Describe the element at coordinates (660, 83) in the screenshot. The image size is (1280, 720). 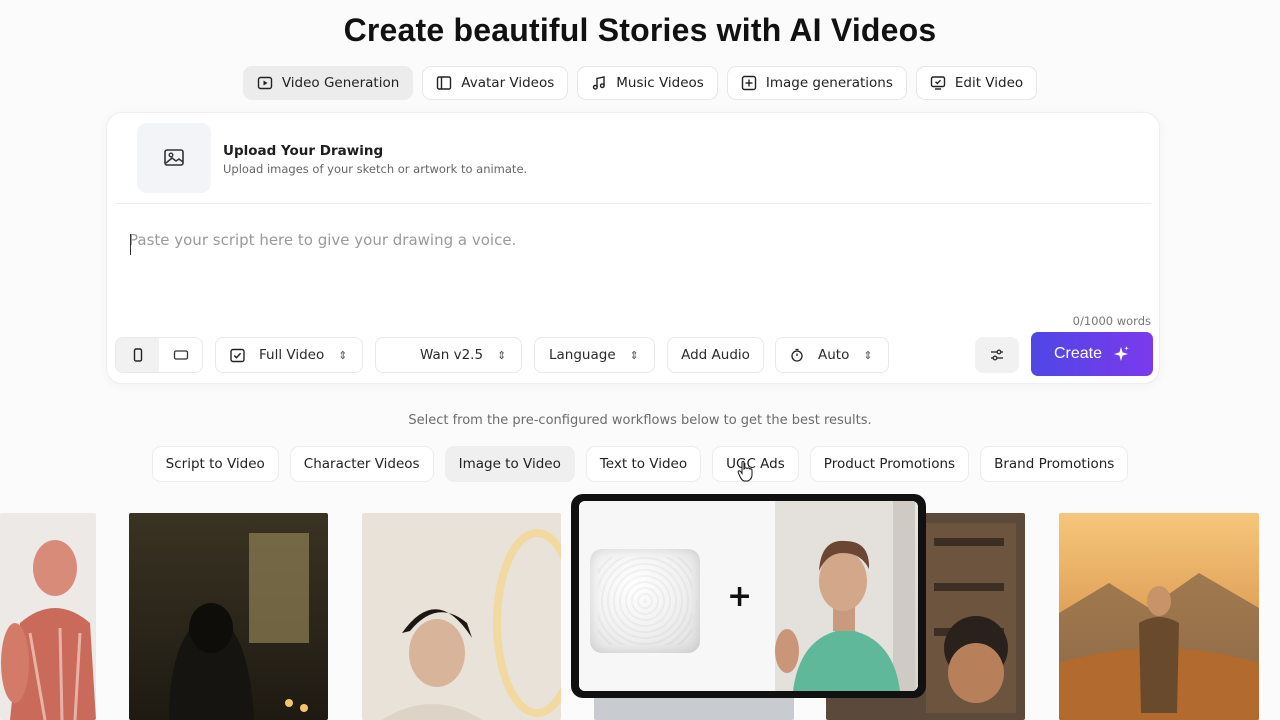
I see `tab-label: Music Videos` at that location.